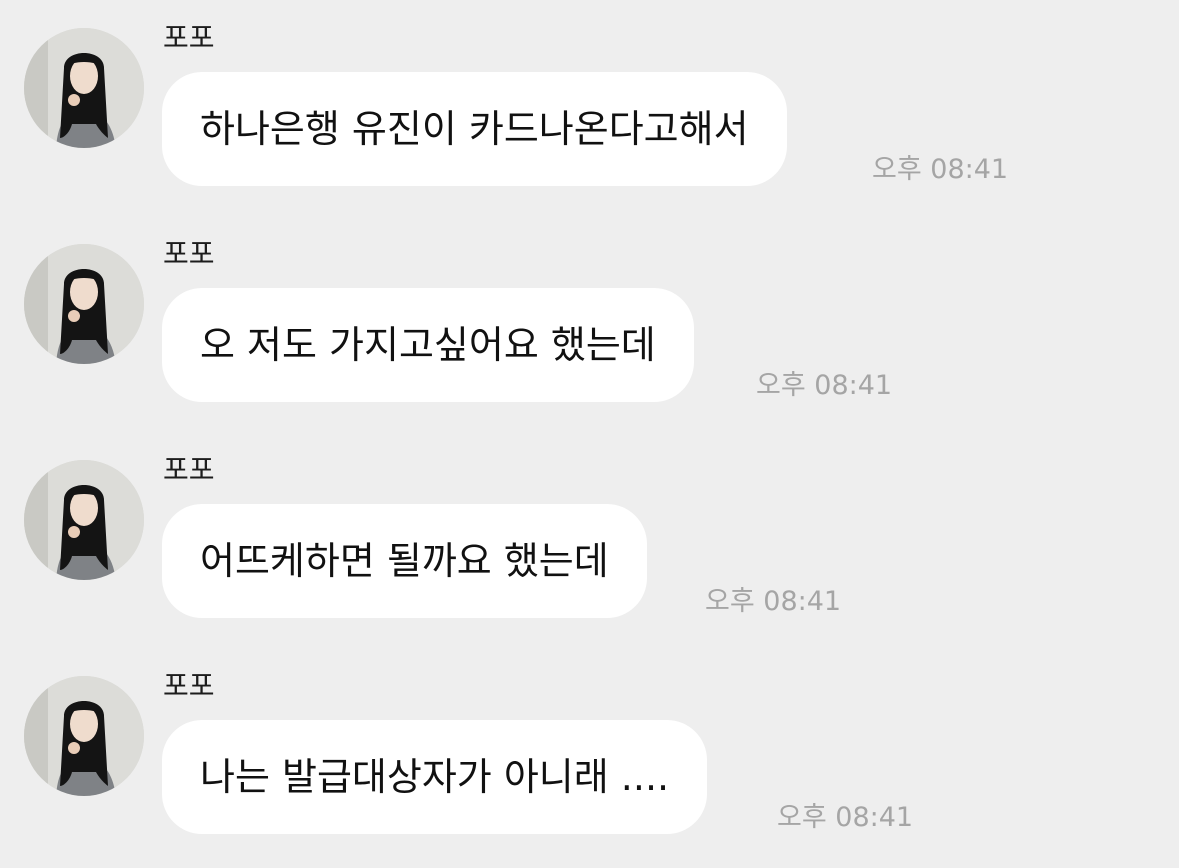 The image size is (1179, 868). What do you see at coordinates (428, 345) in the screenshot?
I see `message-bubble: 오 저도 가지고싶어요 했는데` at bounding box center [428, 345].